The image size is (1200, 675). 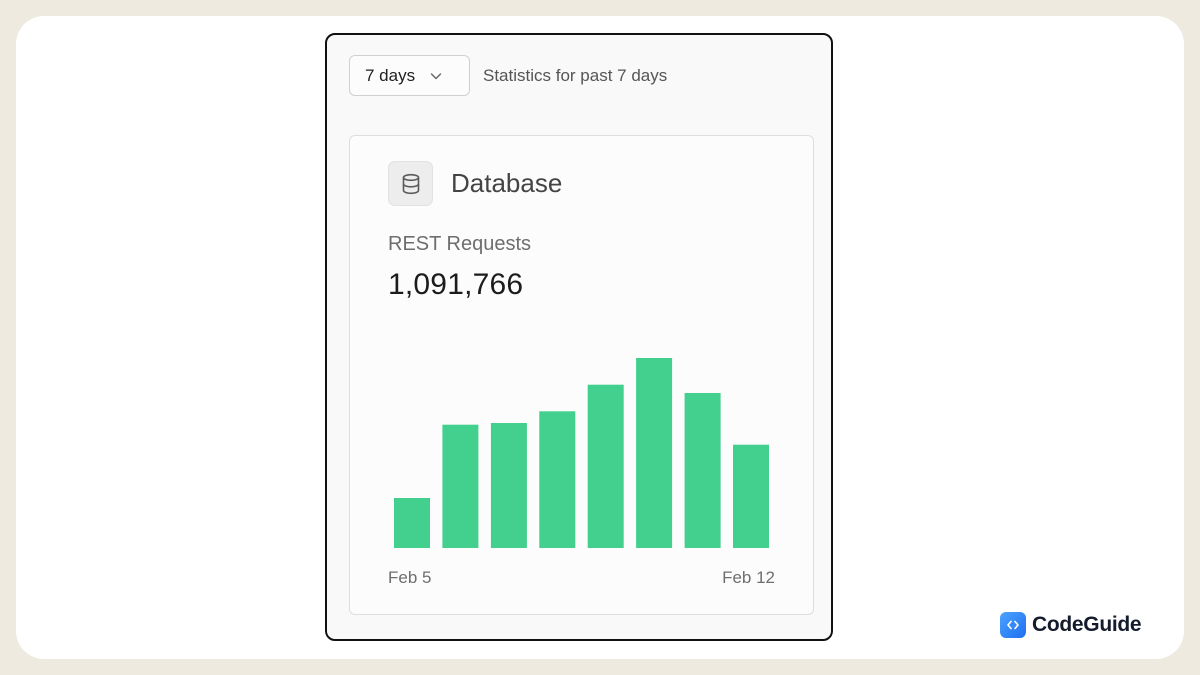 What do you see at coordinates (507, 183) in the screenshot?
I see `card-title: Database` at bounding box center [507, 183].